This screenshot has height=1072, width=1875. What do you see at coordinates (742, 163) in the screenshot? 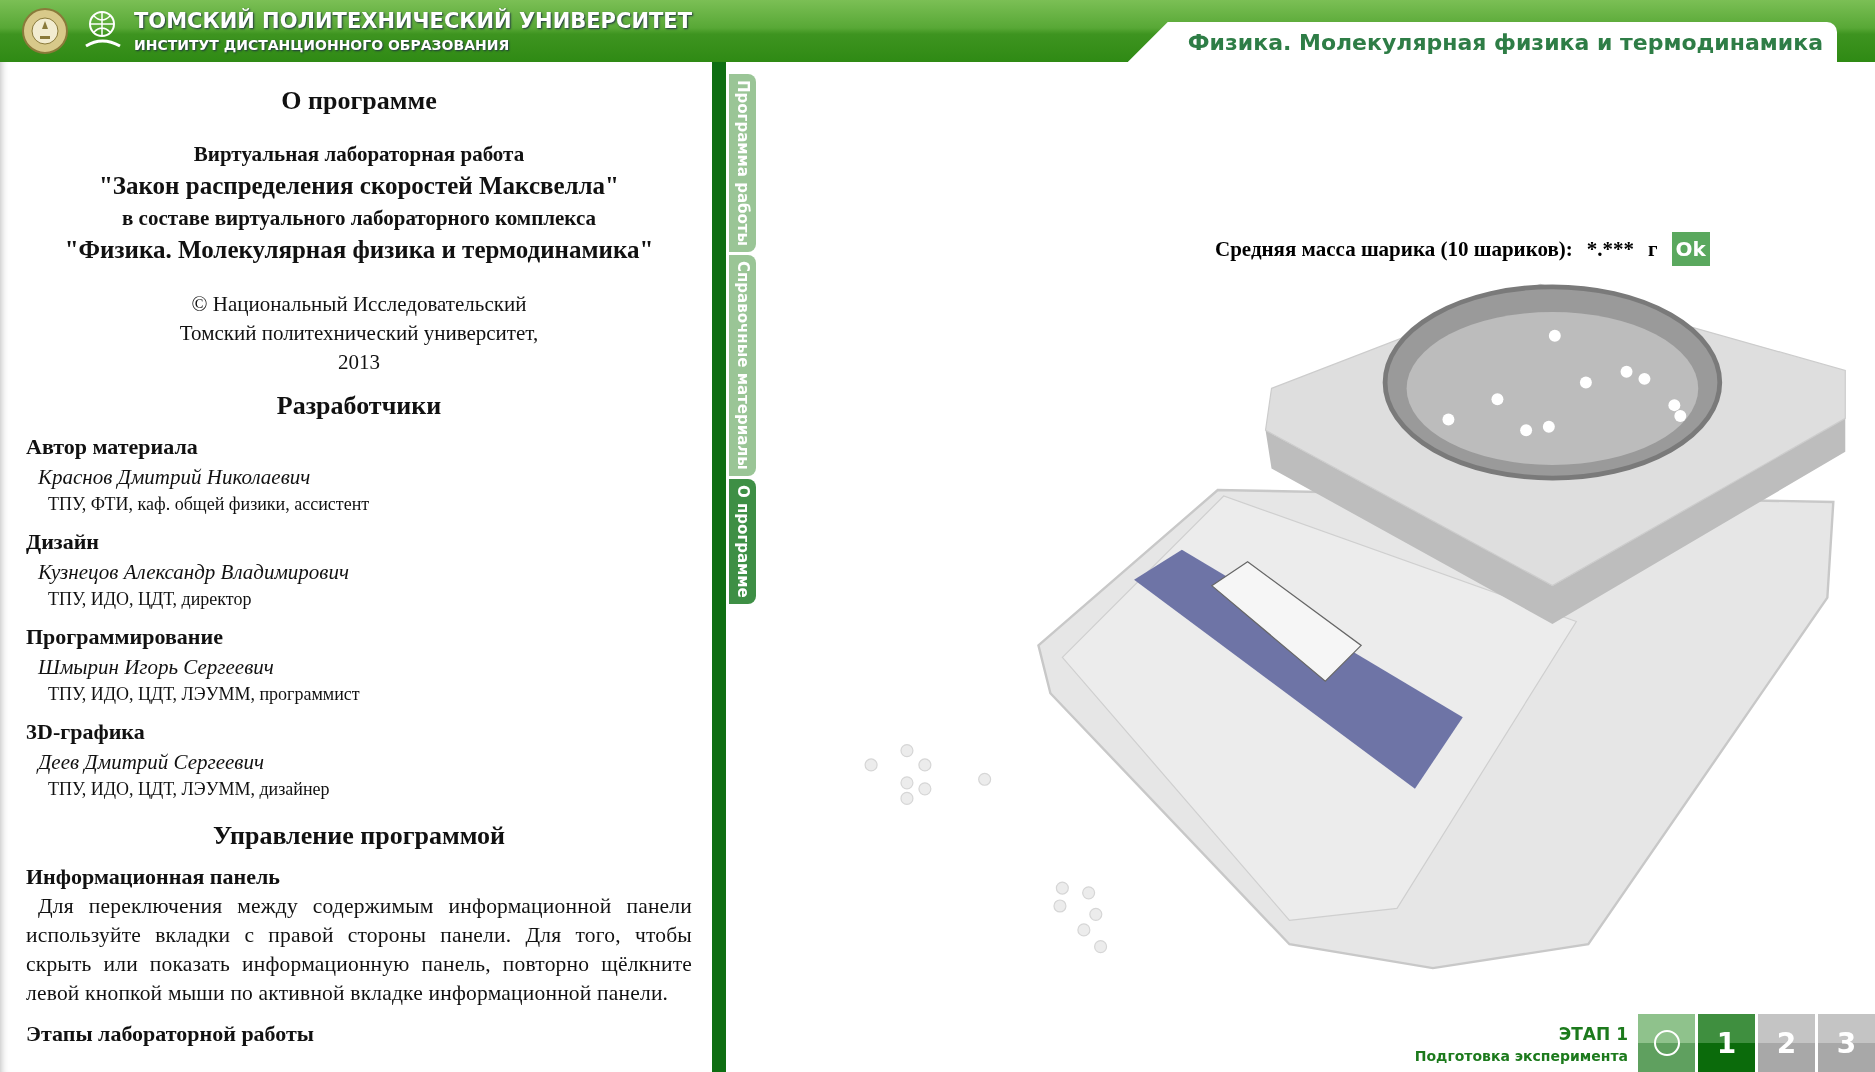
I see `panel-tab: Программа работы` at bounding box center [742, 163].